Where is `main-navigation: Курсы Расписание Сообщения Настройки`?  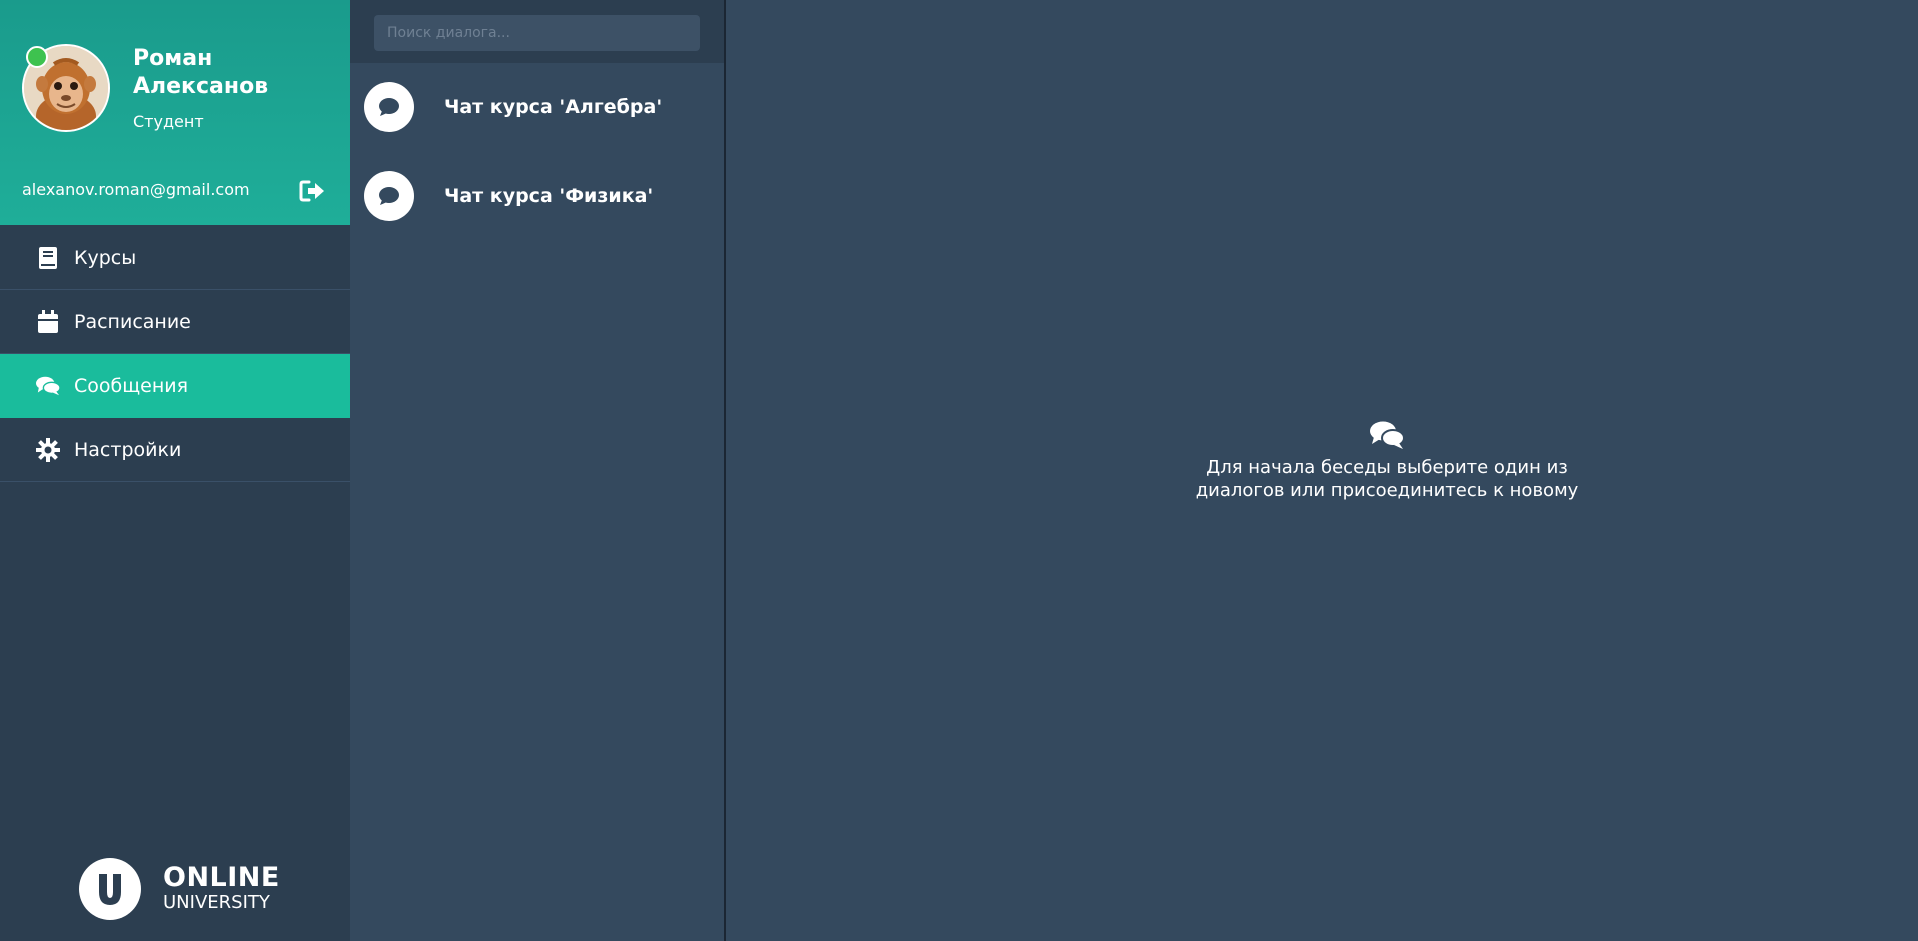
main-navigation: Курсы Расписание Сообщения Настройки is located at coordinates (175, 354).